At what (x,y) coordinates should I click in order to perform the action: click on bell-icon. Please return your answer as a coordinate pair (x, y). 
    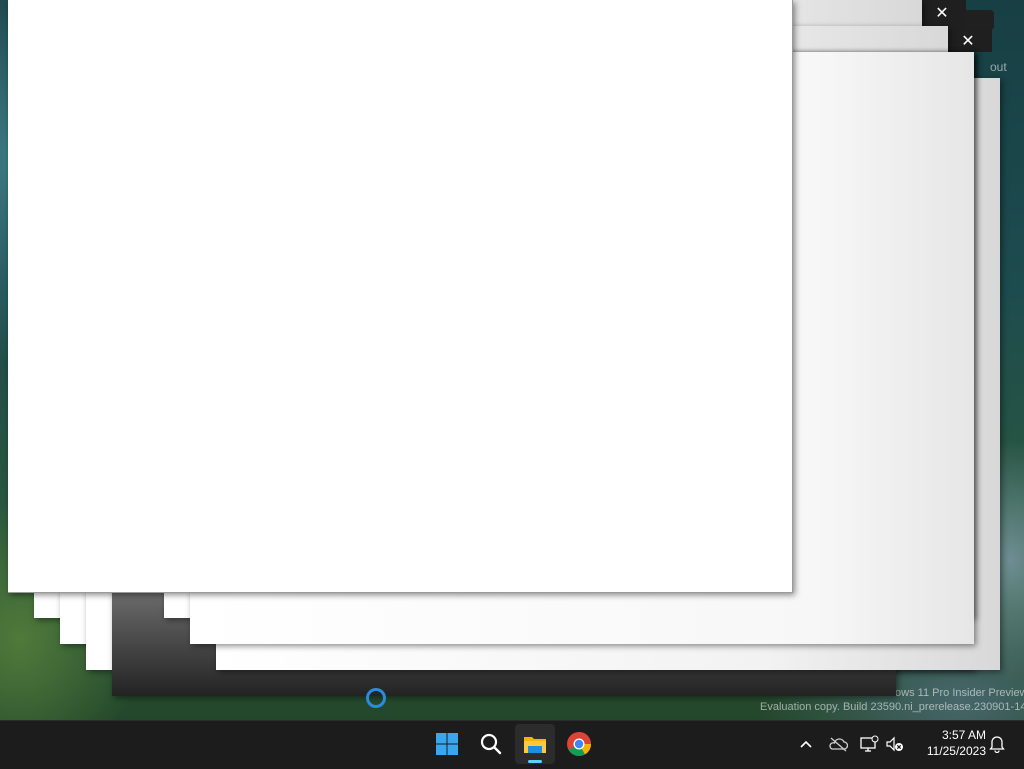
    Looking at the image, I should click on (997, 744).